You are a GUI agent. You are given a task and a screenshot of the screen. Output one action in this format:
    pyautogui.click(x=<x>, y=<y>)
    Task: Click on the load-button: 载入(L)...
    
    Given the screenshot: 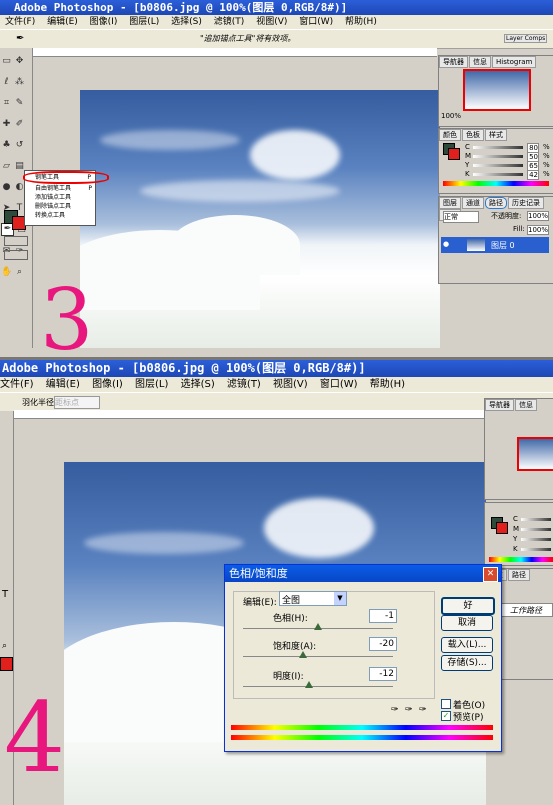 What is the action you would take?
    pyautogui.click(x=467, y=645)
    